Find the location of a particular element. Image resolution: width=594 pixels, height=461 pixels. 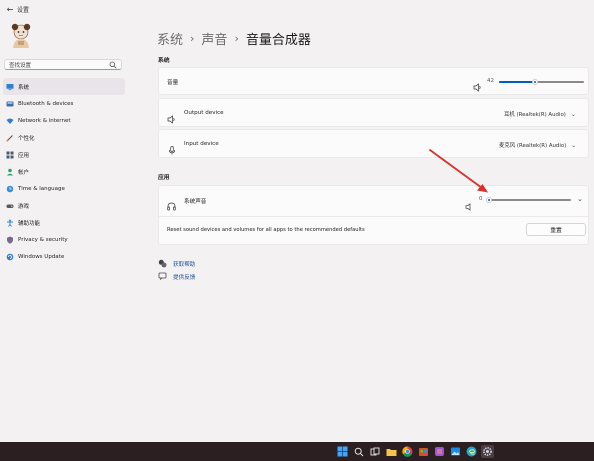

output-device-value: 耳机 (Realtek(R) Audio) is located at coordinates (535, 115).